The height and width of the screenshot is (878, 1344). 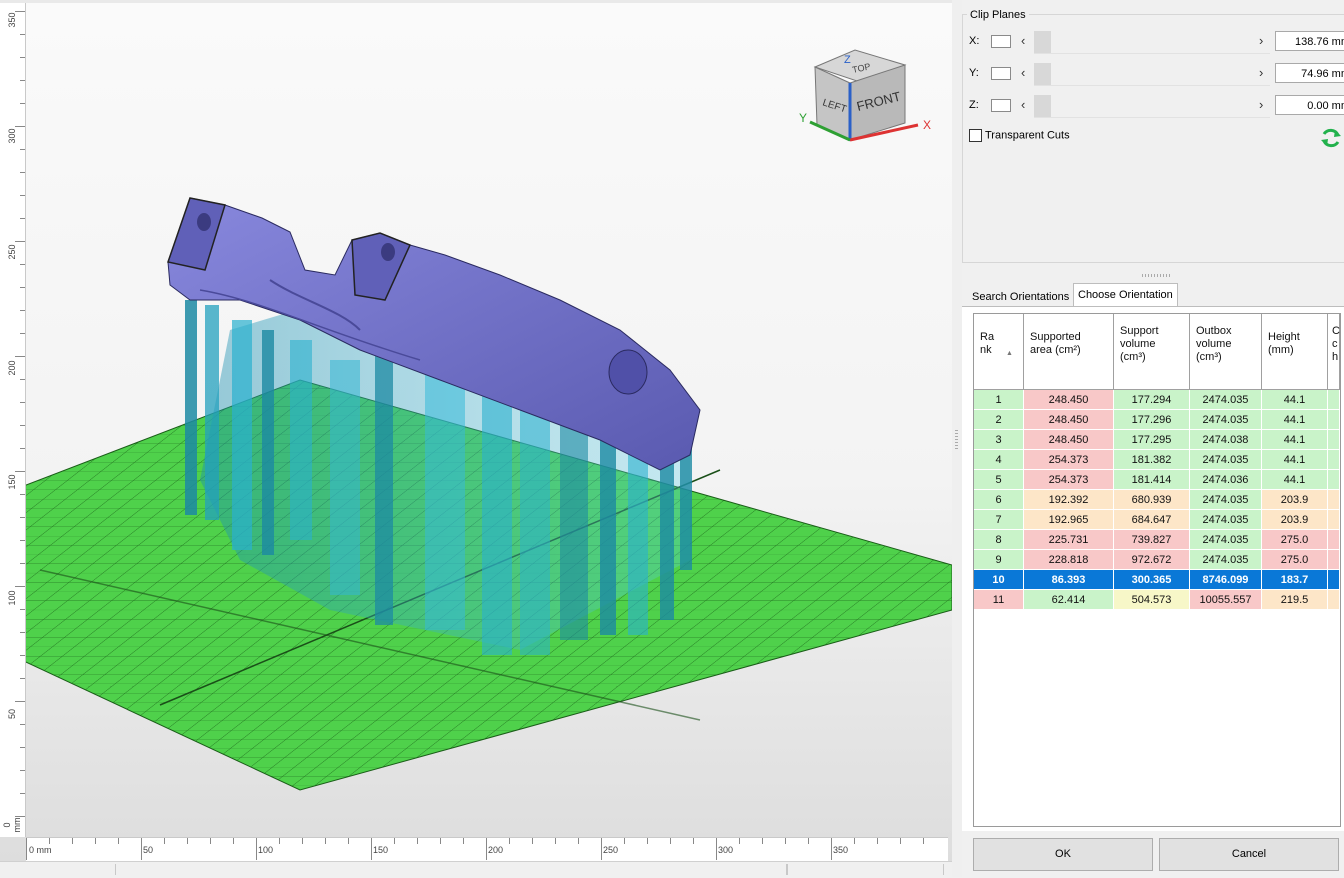 I want to click on clip-axis-label: X:, so click(x=974, y=41).